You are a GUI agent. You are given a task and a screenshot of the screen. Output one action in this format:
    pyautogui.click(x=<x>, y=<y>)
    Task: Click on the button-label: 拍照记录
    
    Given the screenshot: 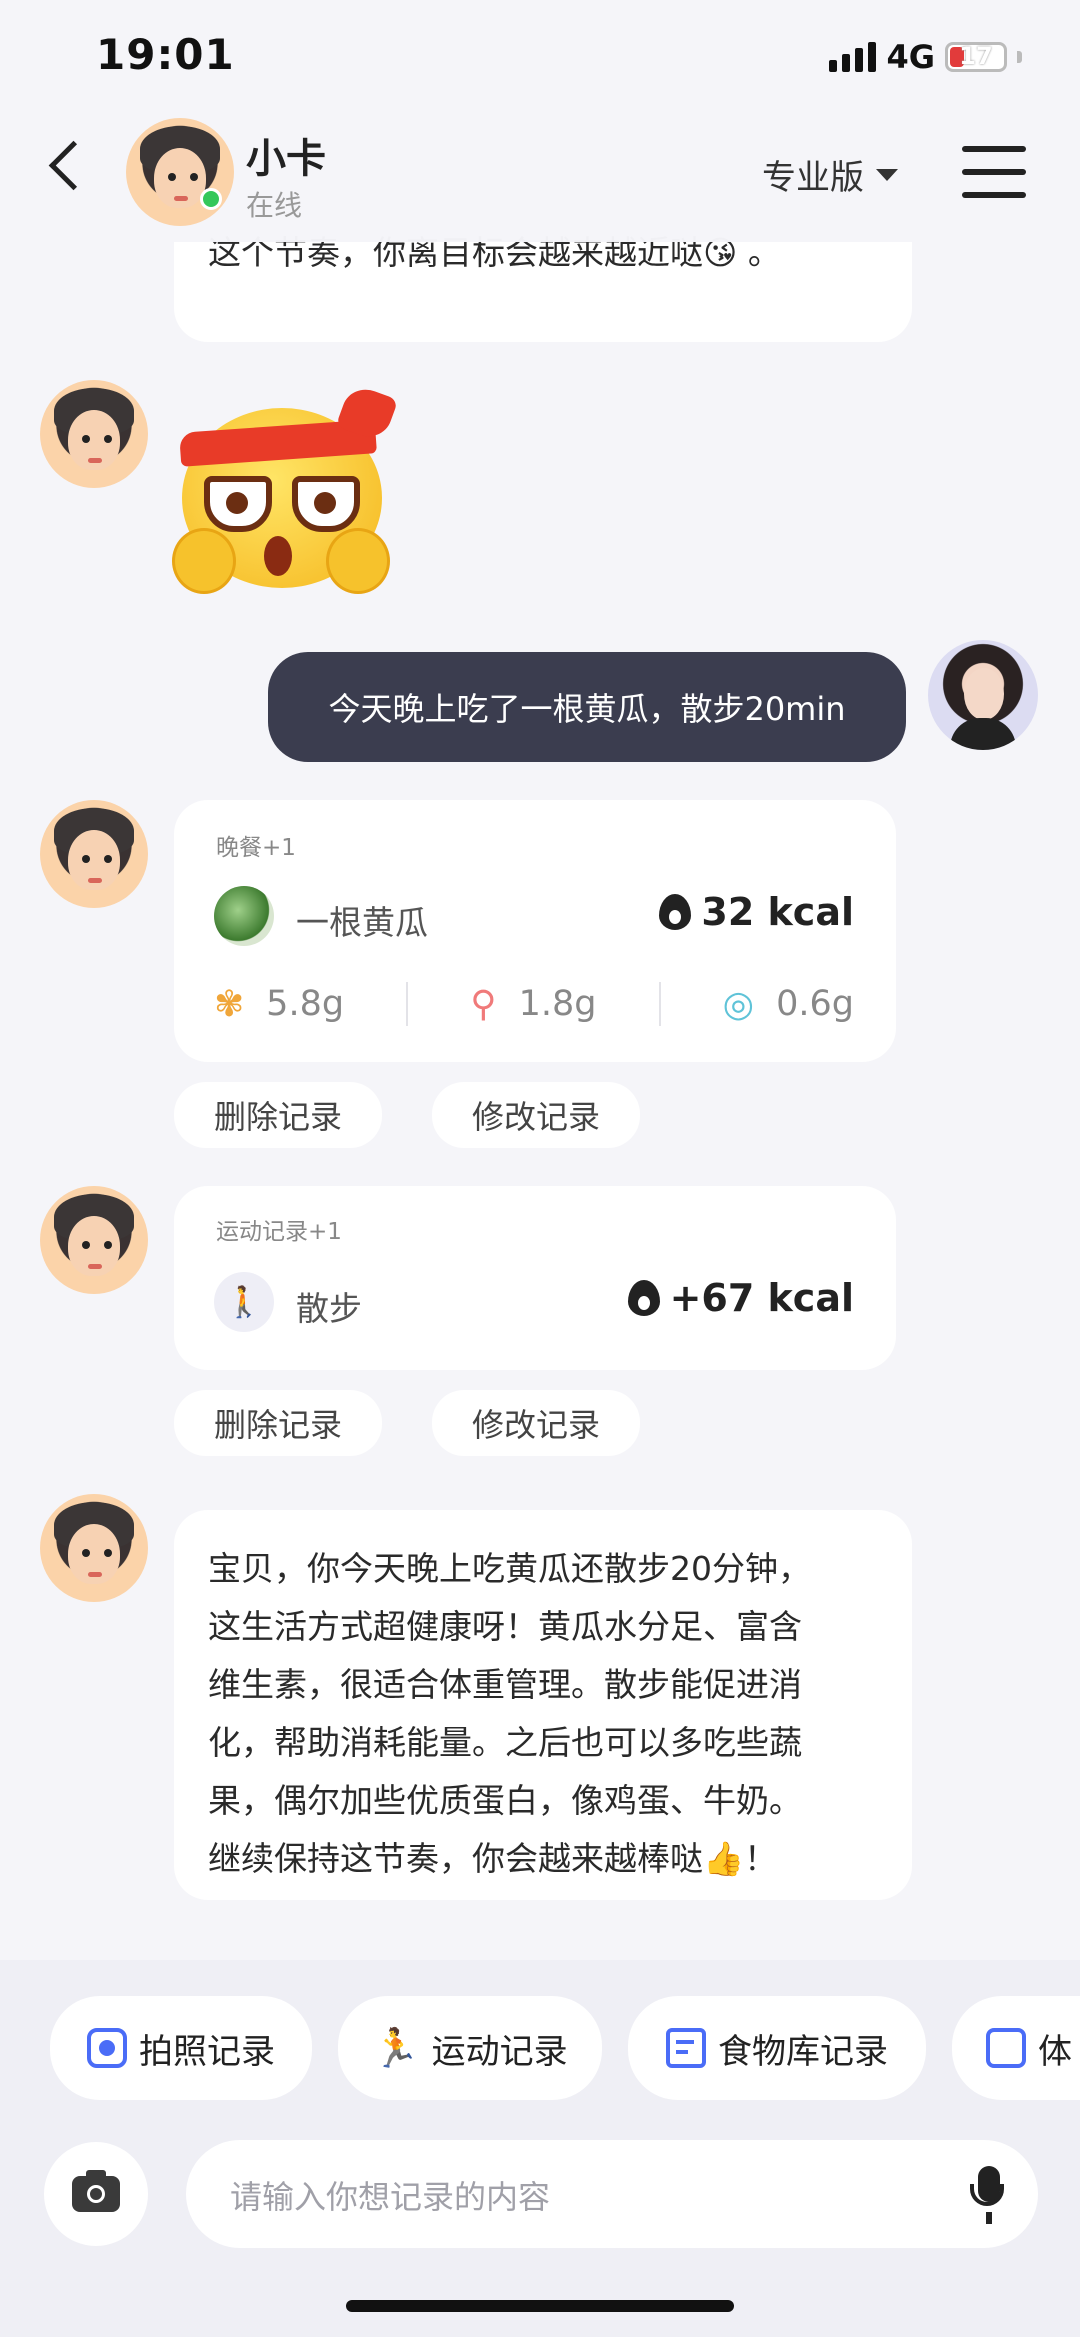 What is the action you would take?
    pyautogui.click(x=207, y=2051)
    